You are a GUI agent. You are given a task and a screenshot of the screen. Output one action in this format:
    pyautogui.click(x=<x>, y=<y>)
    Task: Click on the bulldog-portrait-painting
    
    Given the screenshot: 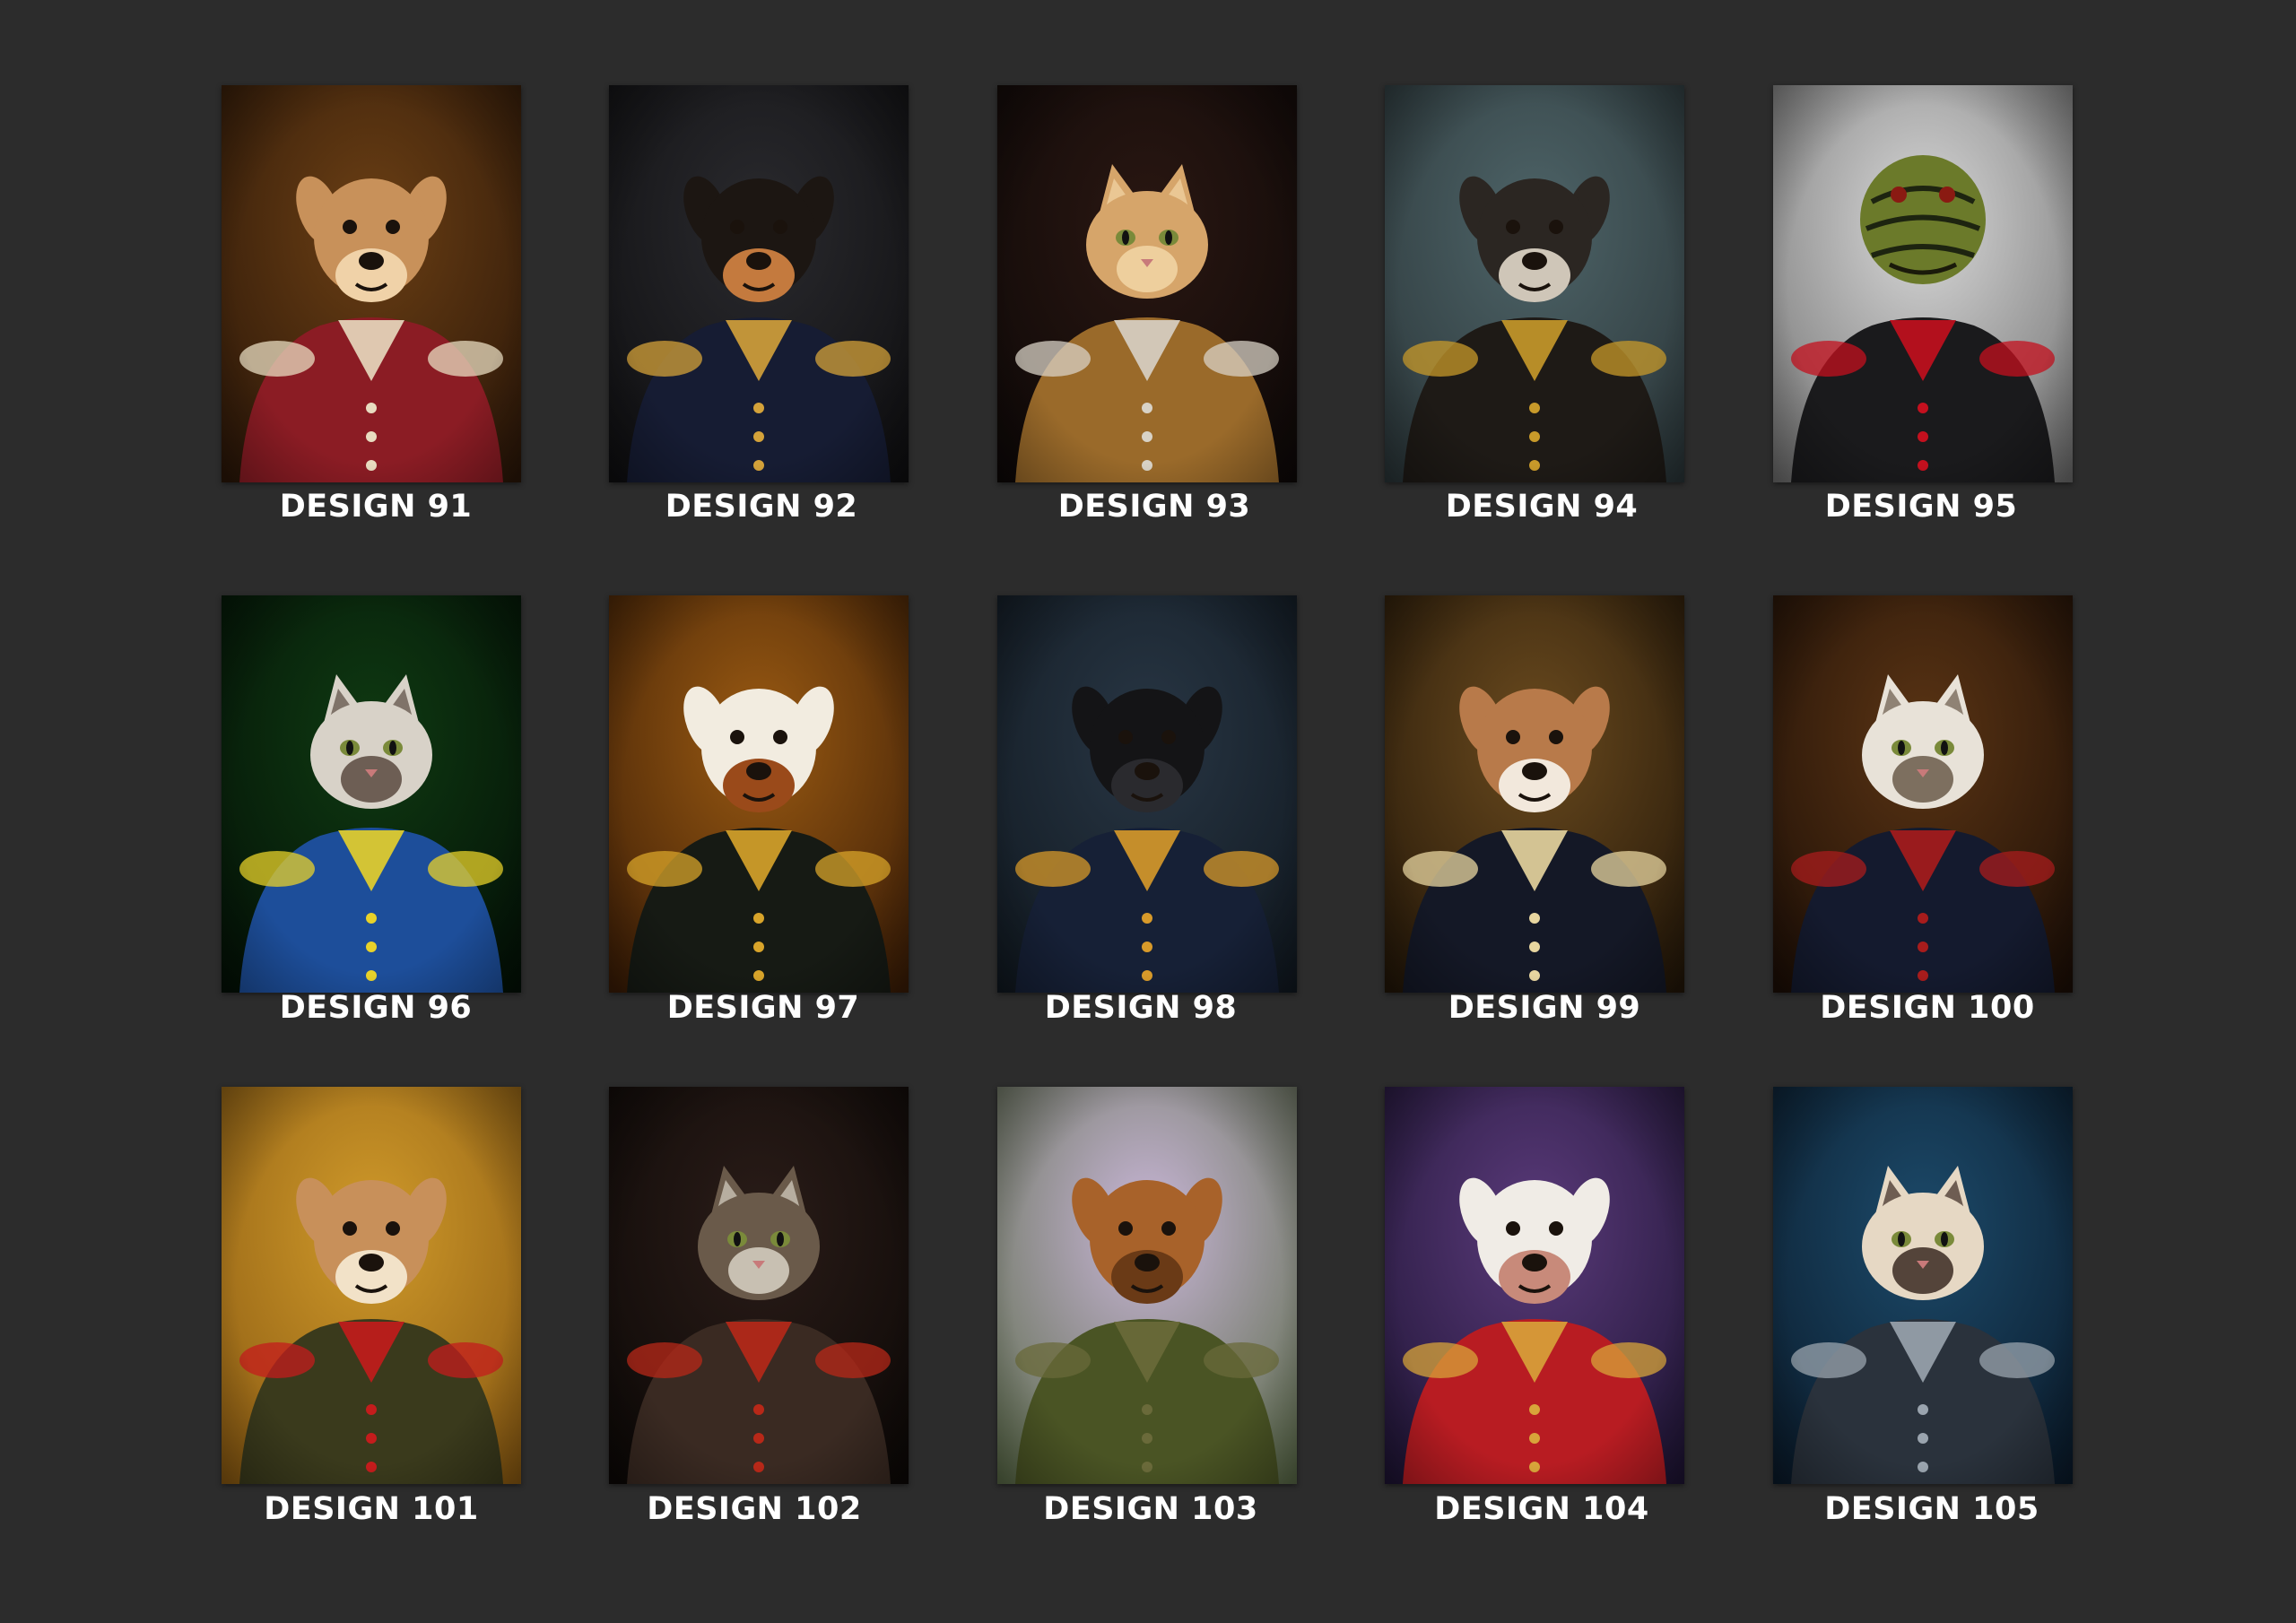 What is the action you would take?
    pyautogui.click(x=371, y=283)
    